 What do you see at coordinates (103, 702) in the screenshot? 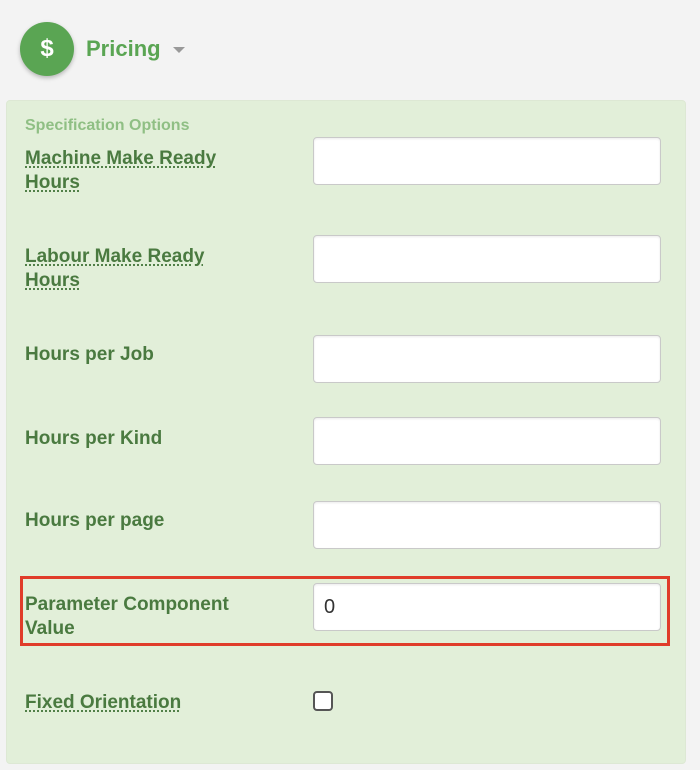
I see `fixed-orientation-label-text: Fixed Orientation` at bounding box center [103, 702].